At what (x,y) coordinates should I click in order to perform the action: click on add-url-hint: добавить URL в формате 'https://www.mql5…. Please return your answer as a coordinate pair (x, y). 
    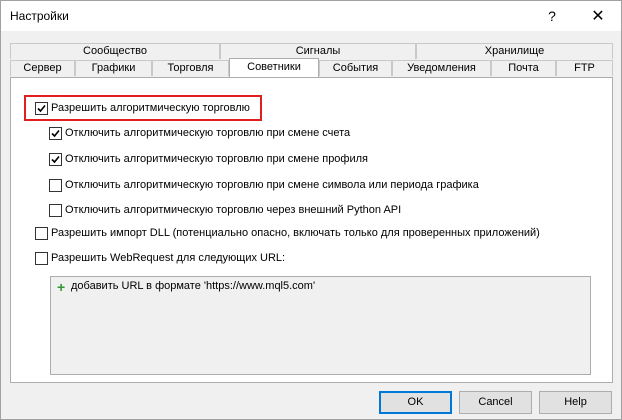
    Looking at the image, I should click on (193, 286).